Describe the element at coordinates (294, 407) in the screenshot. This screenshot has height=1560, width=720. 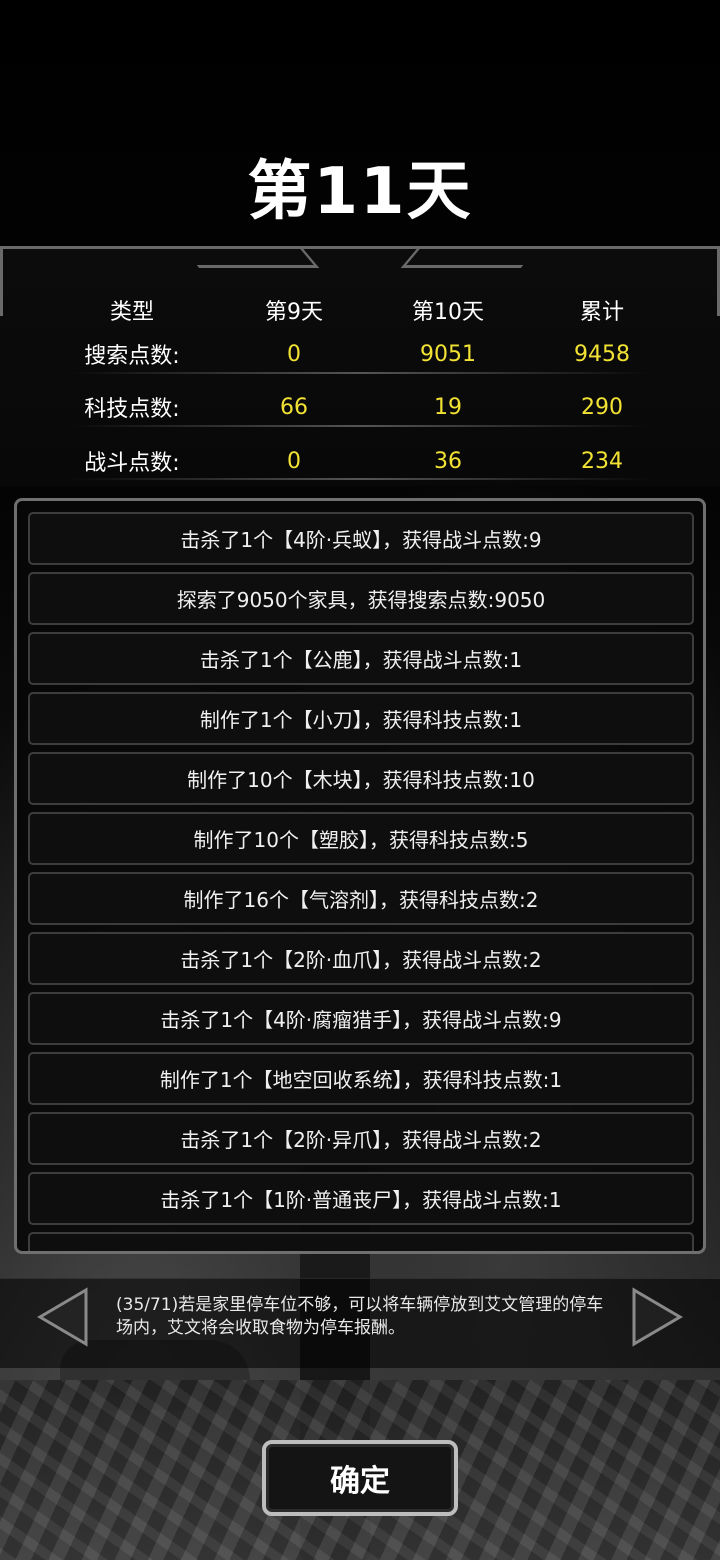
I see `row-day9: 66` at that location.